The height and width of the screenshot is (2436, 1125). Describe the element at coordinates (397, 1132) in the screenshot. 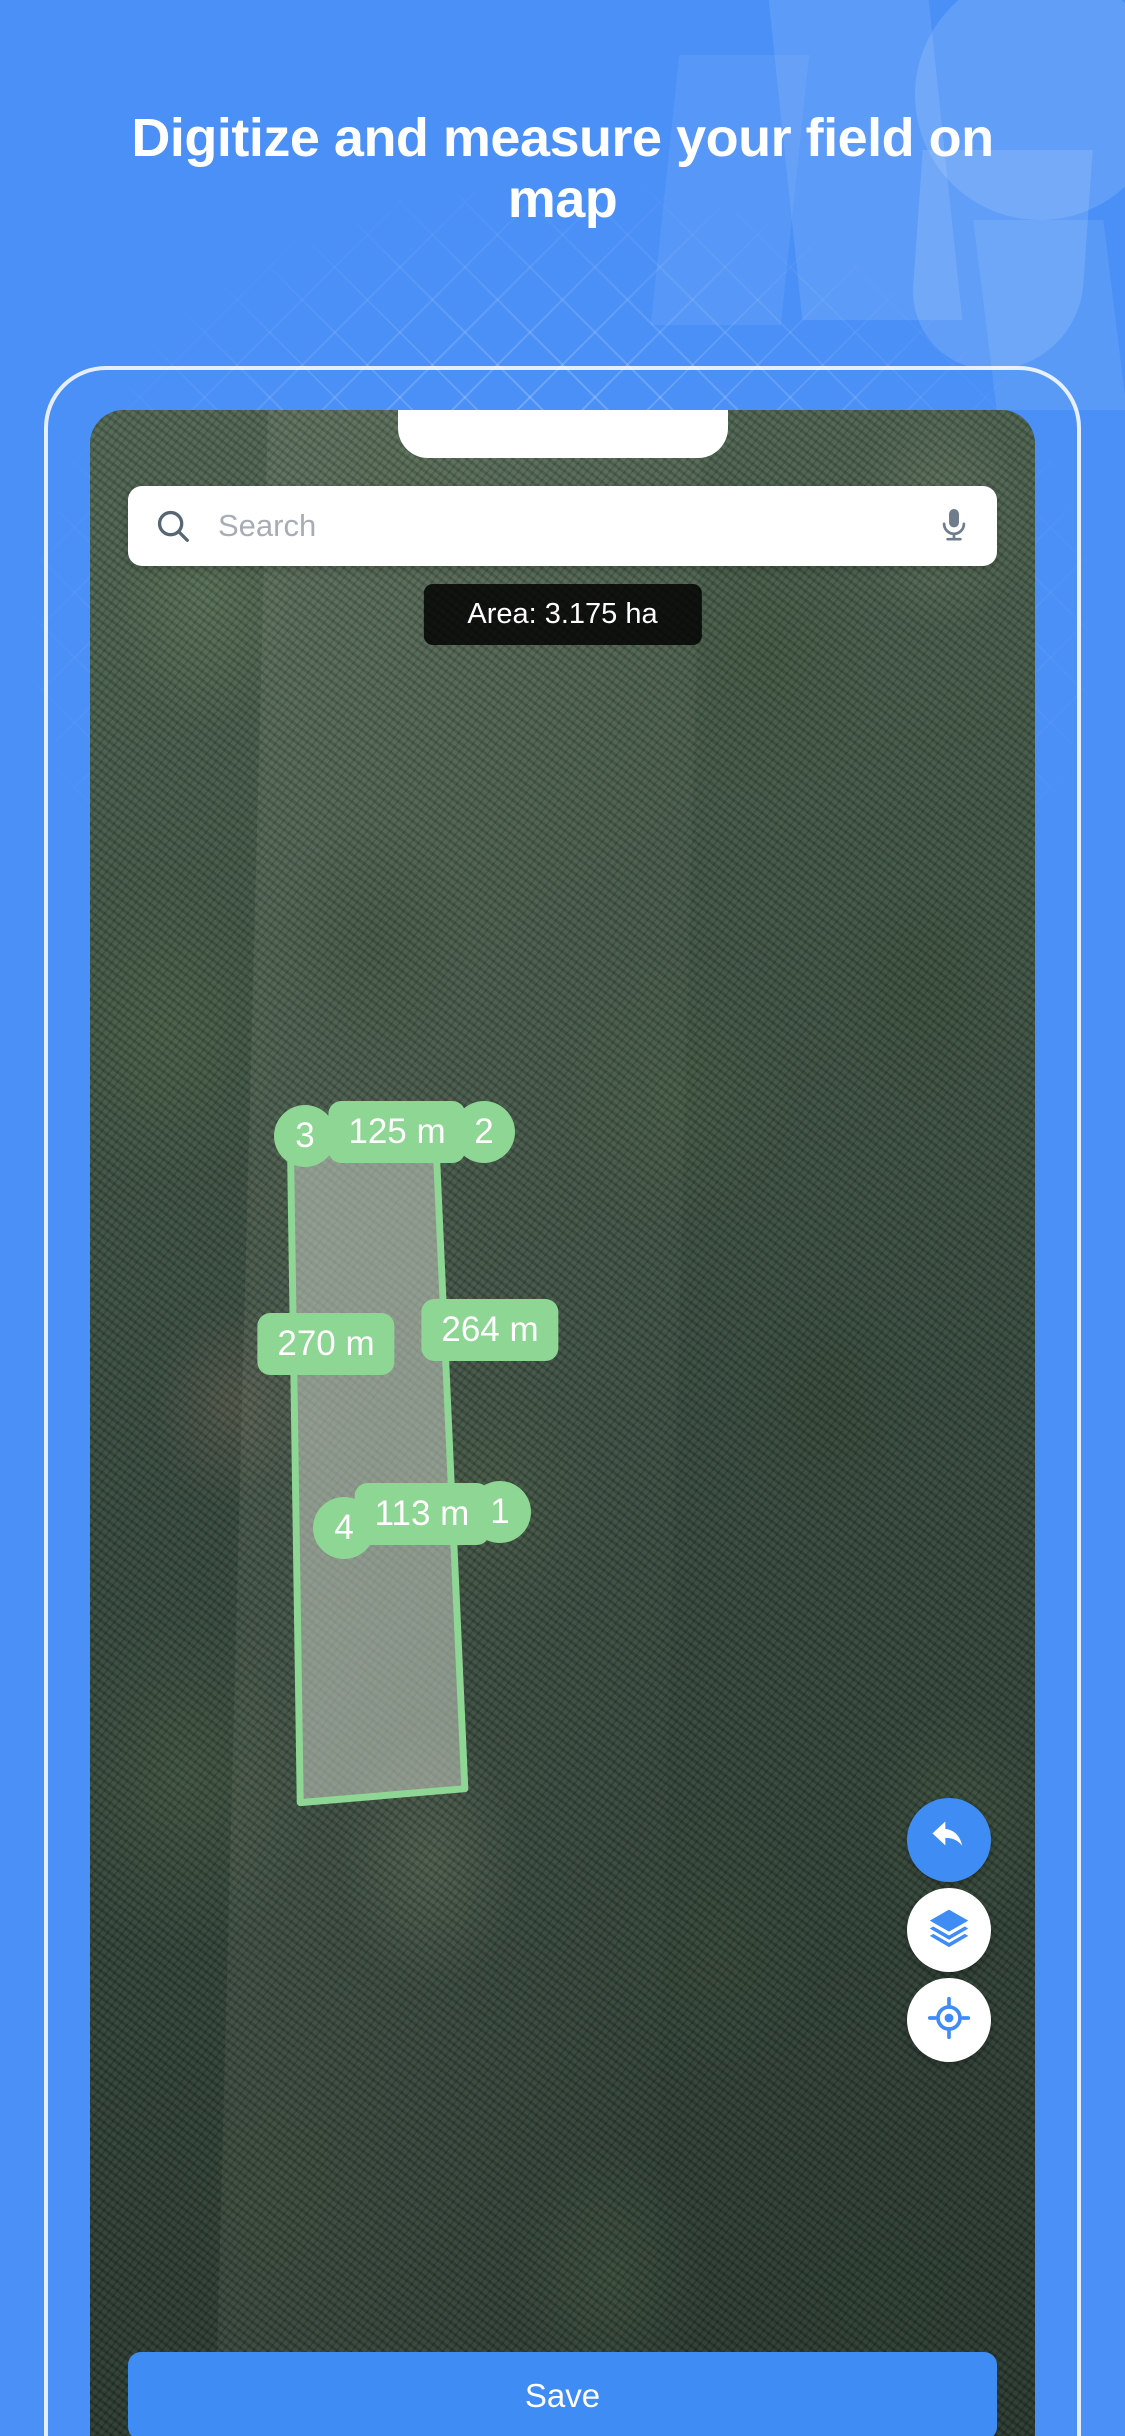

I see `segment-label-top: 125 m` at that location.